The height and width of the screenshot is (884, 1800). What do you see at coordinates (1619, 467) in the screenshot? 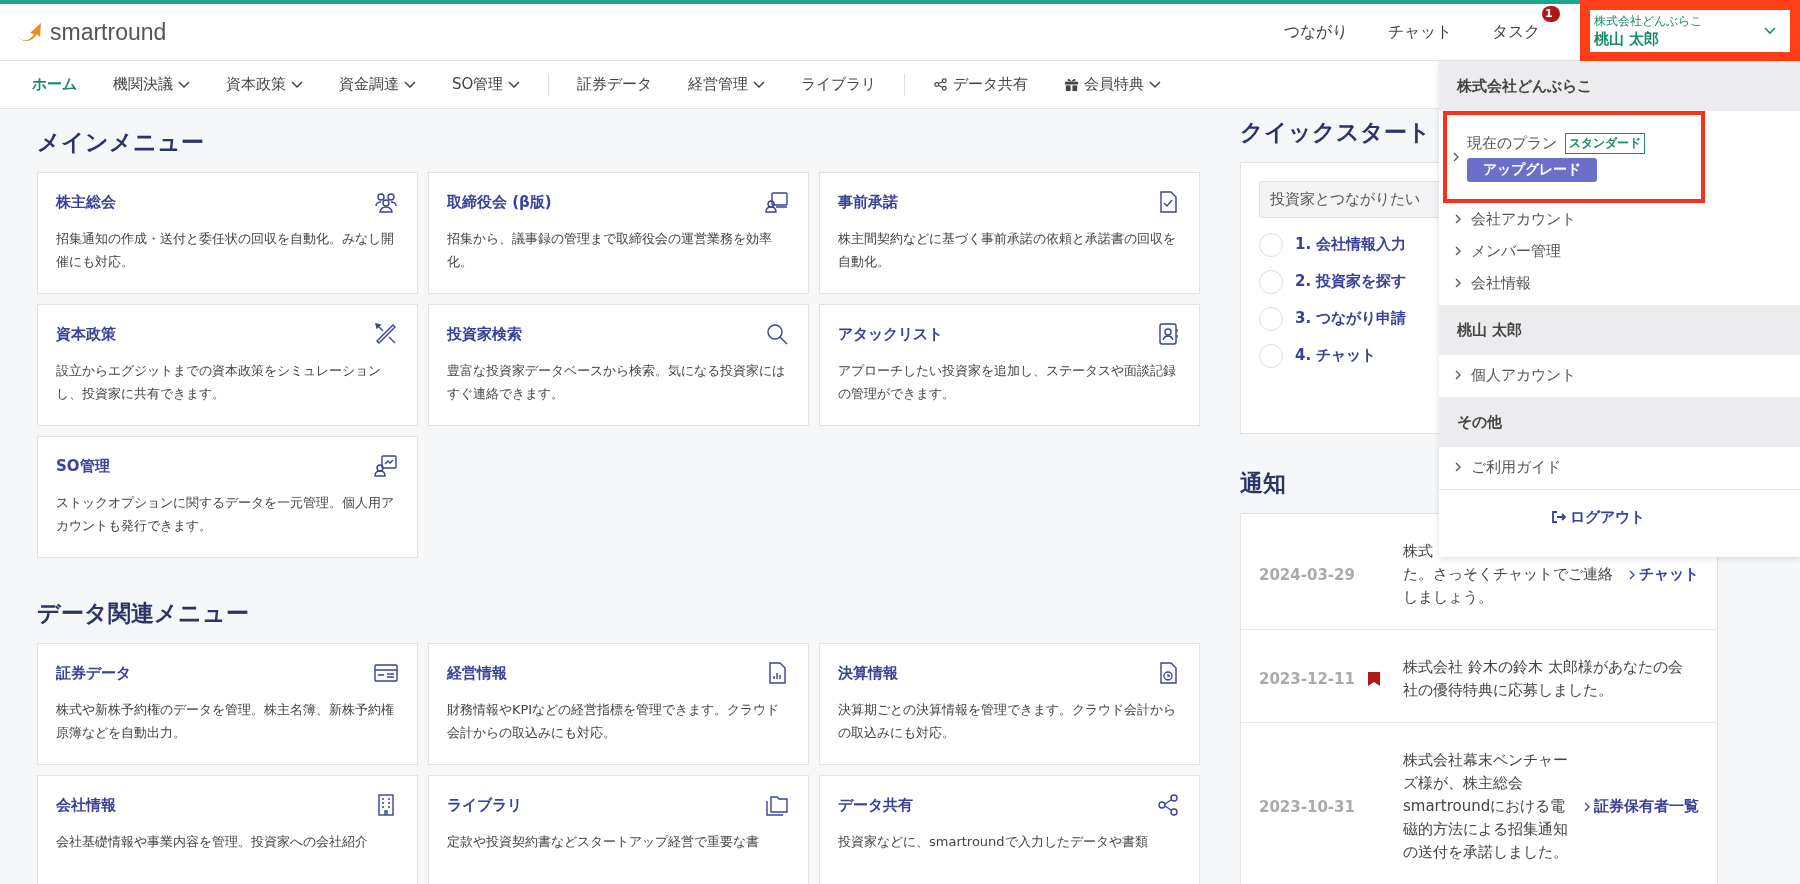
I see `menu-item: ご利用ガイド` at bounding box center [1619, 467].